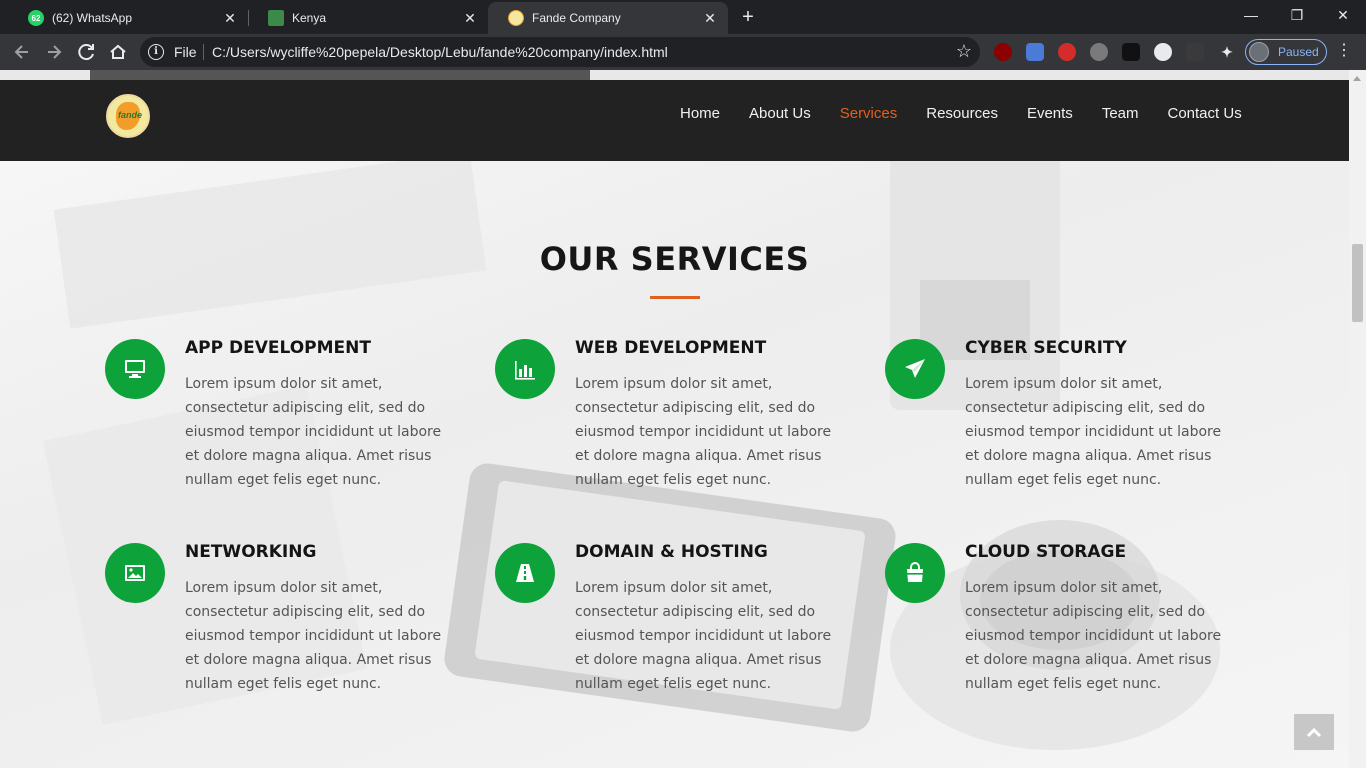 This screenshot has width=1366, height=768. I want to click on close-window-button: ✕, so click(1343, 15).